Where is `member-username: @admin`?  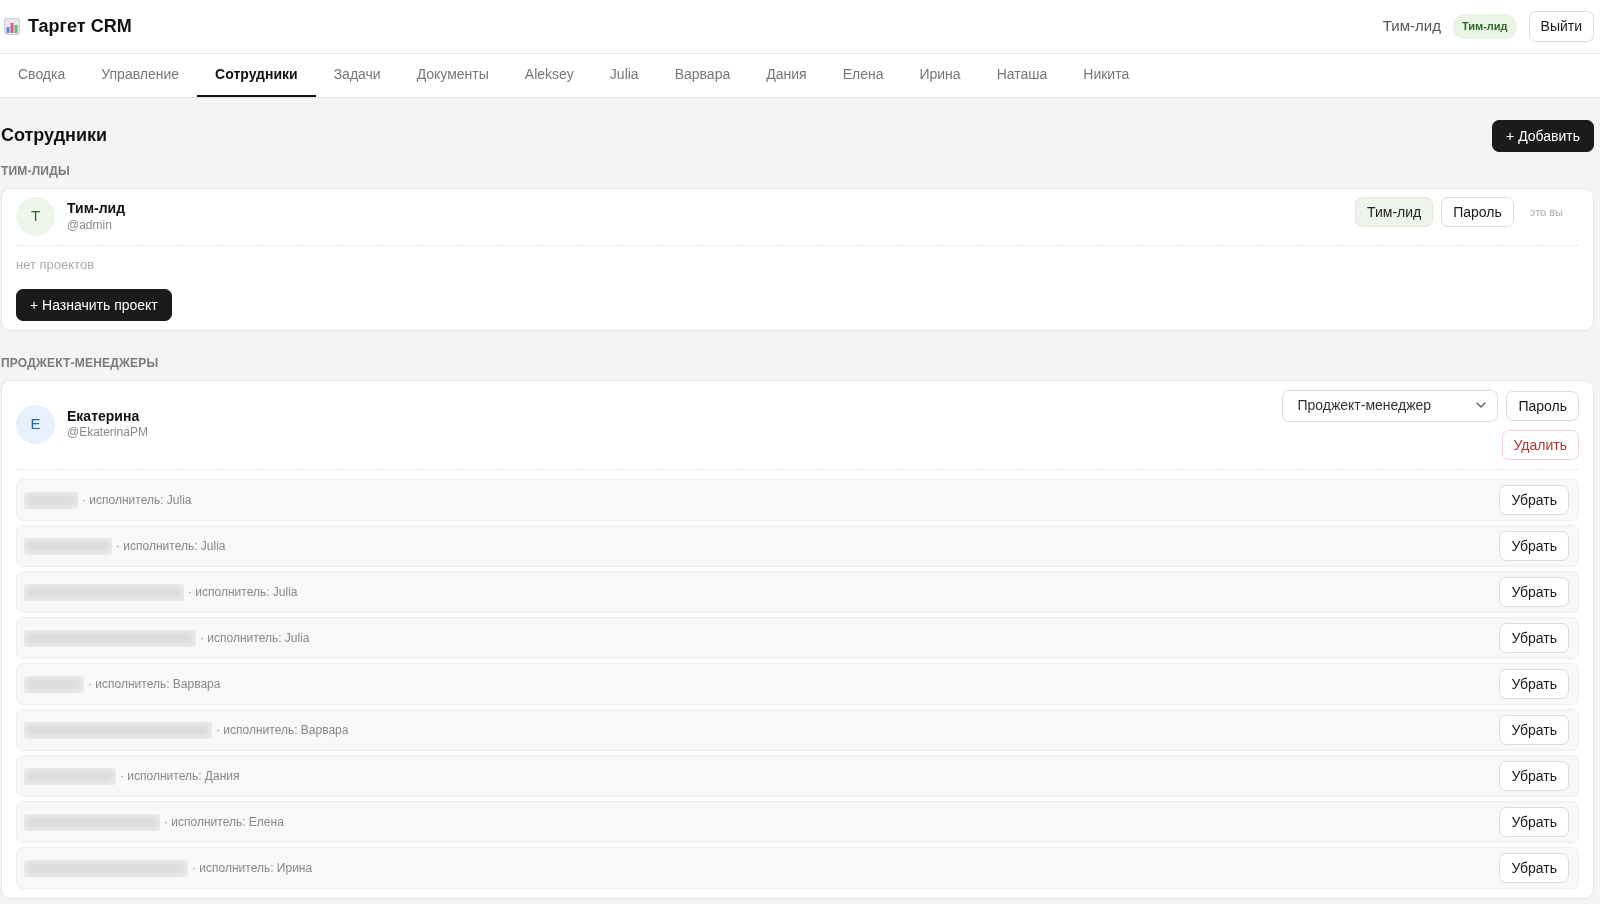
member-username: @admin is located at coordinates (90, 225).